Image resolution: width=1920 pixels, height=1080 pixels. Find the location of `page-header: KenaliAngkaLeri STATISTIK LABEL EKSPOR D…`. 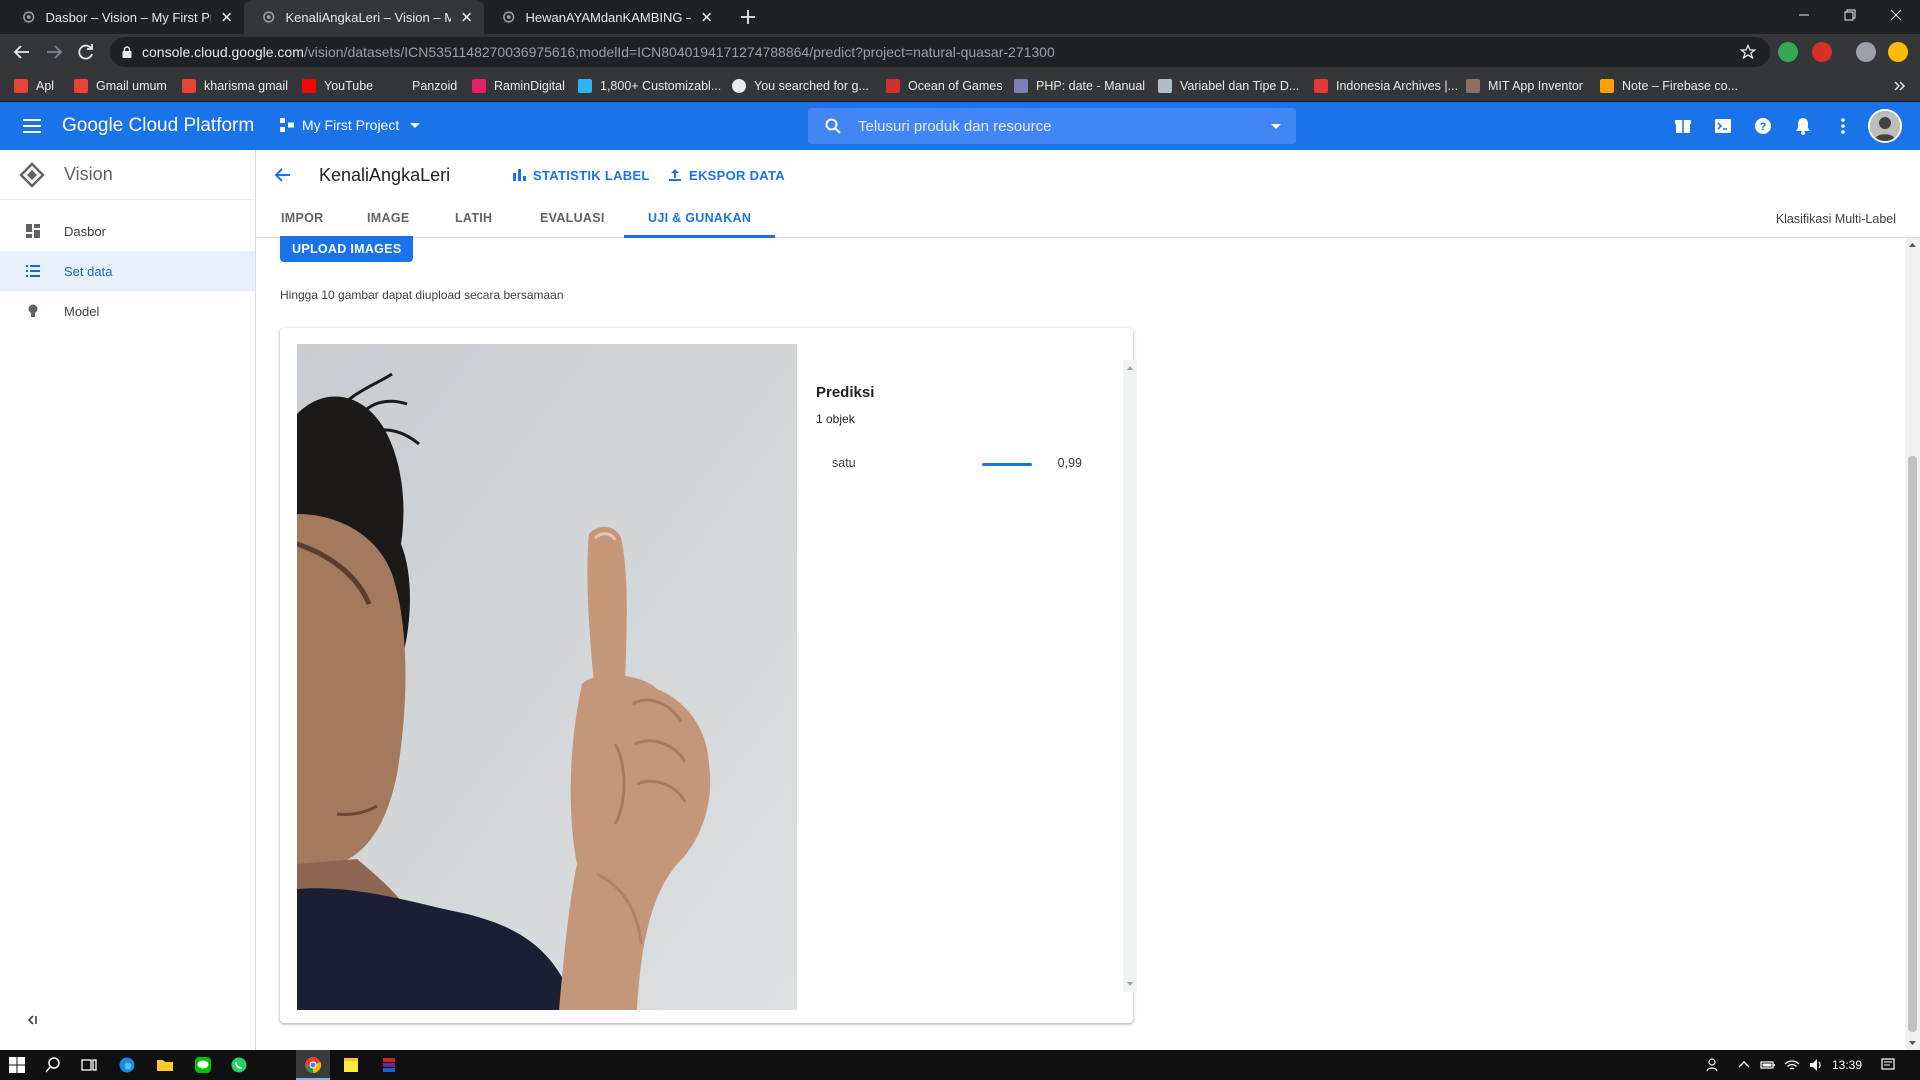

page-header: KenaliAngkaLeri STATISTIK LABEL EKSPOR D… is located at coordinates (1088, 175).